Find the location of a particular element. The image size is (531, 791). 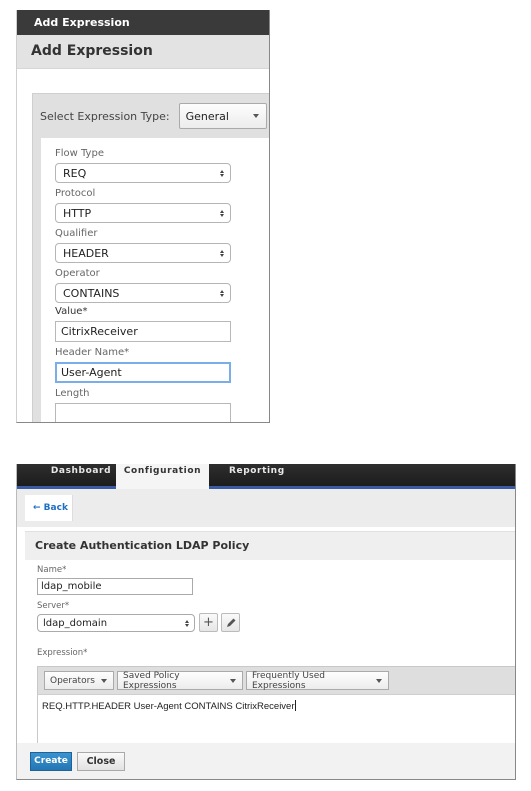

text-cursor is located at coordinates (295, 705).